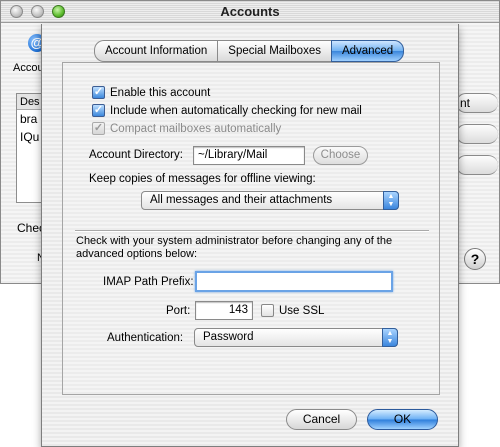  Describe the element at coordinates (241, 200) in the screenshot. I see `offline-viewing-value: All messages and their attachments` at that location.